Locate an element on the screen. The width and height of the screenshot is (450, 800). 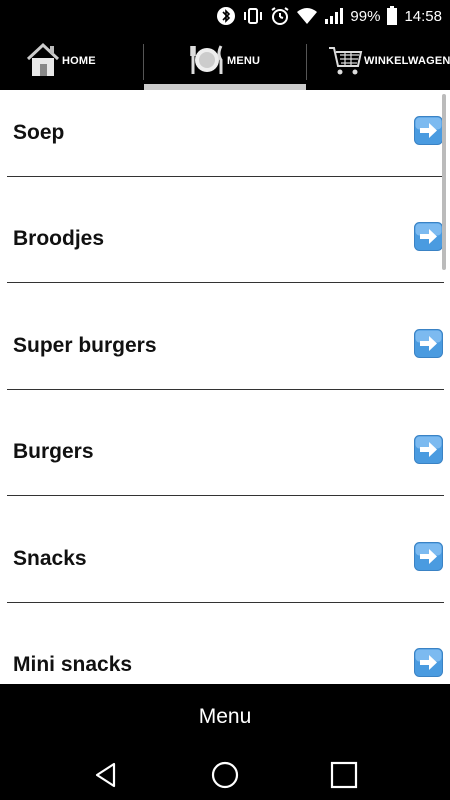
back-icon is located at coordinates (105, 775).